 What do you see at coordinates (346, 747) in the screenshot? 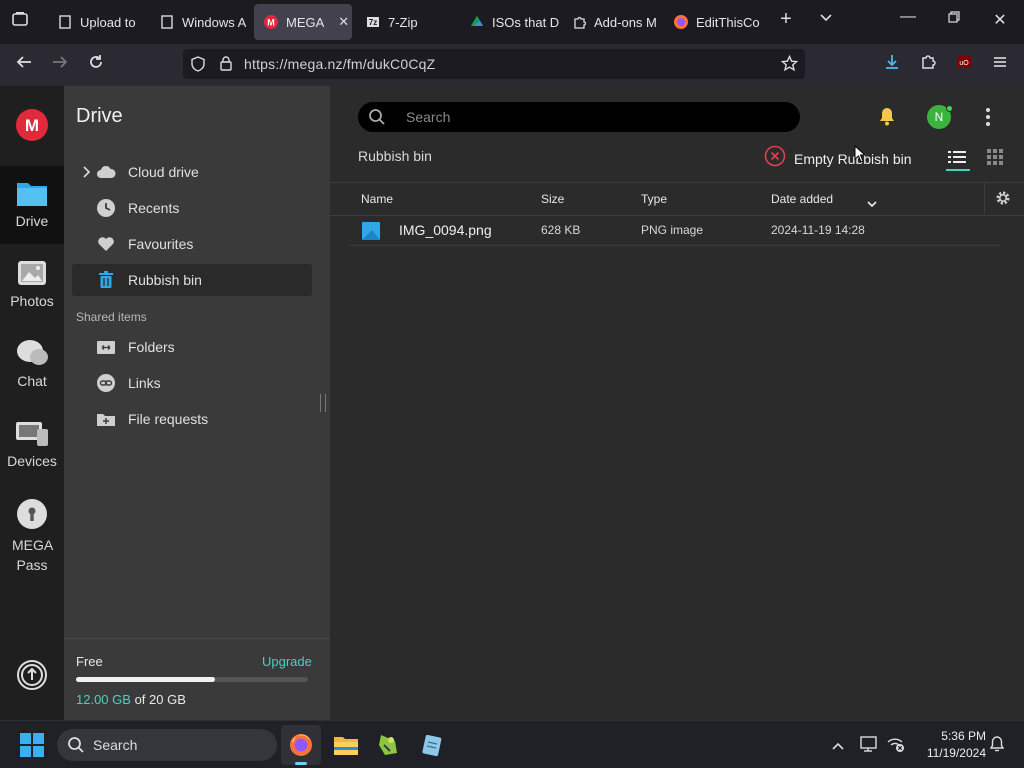
I see `file-explorer-icon` at bounding box center [346, 747].